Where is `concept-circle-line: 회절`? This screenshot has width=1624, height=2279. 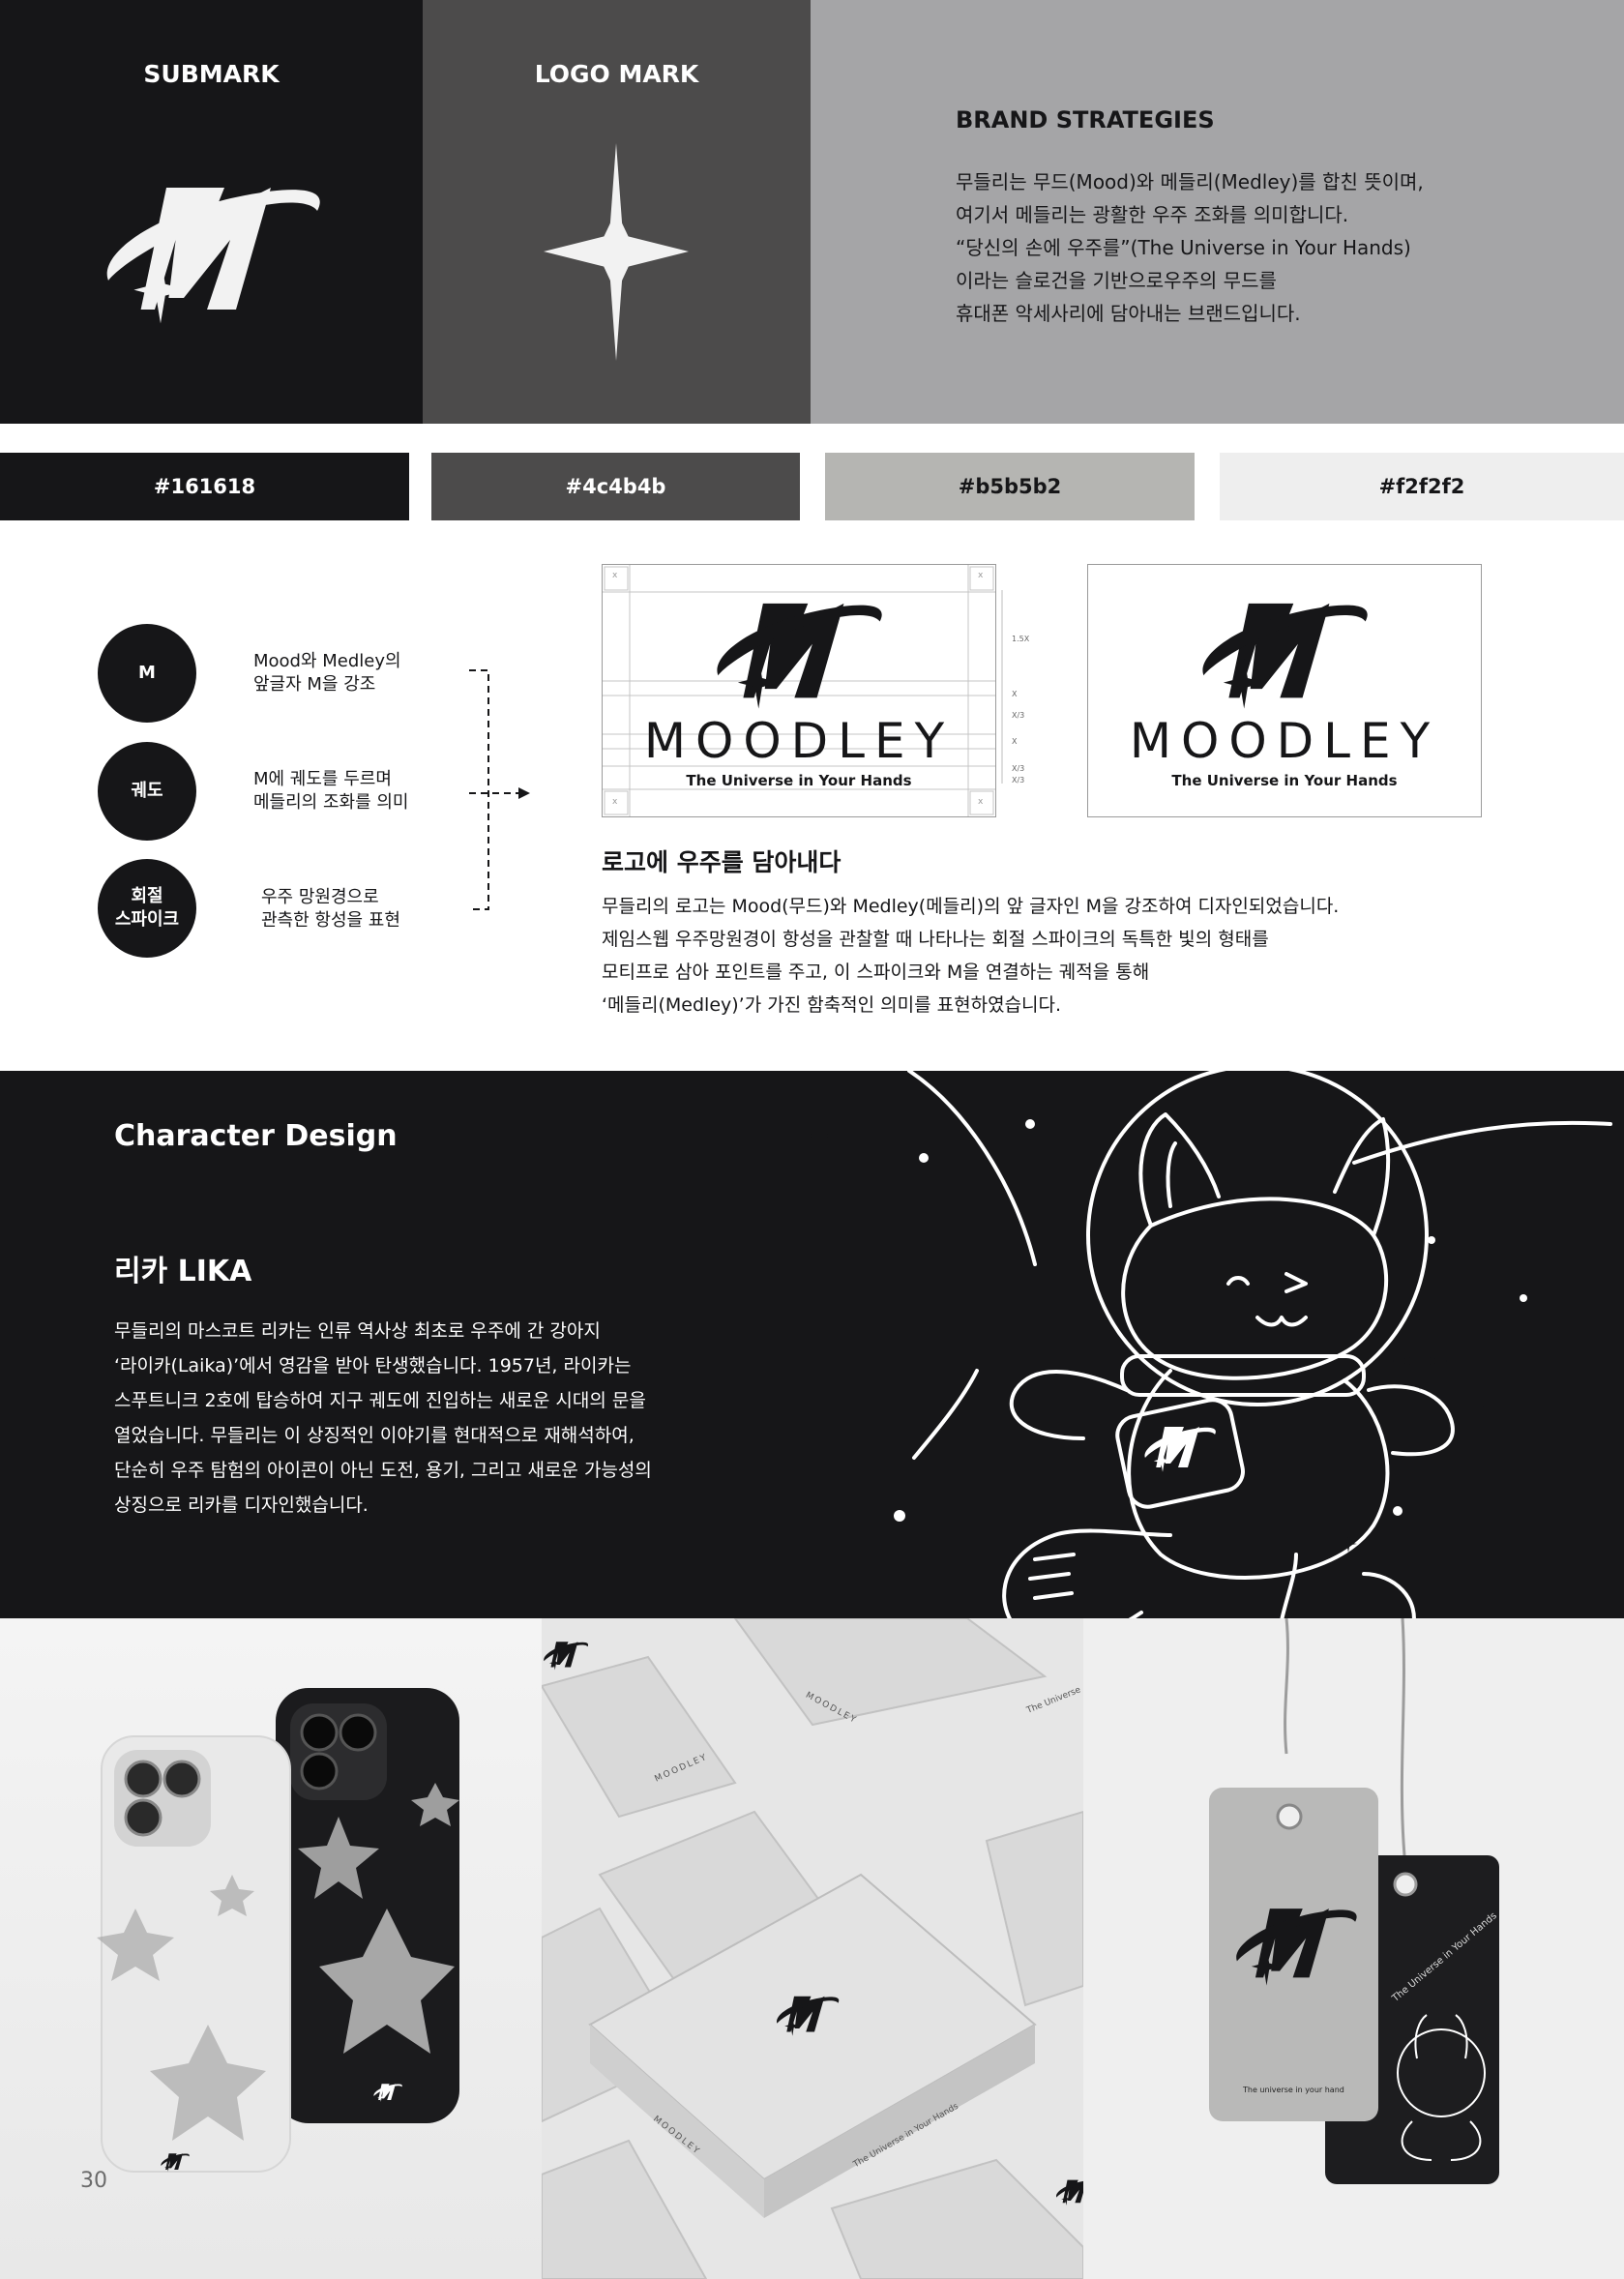 concept-circle-line: 회절 is located at coordinates (147, 896).